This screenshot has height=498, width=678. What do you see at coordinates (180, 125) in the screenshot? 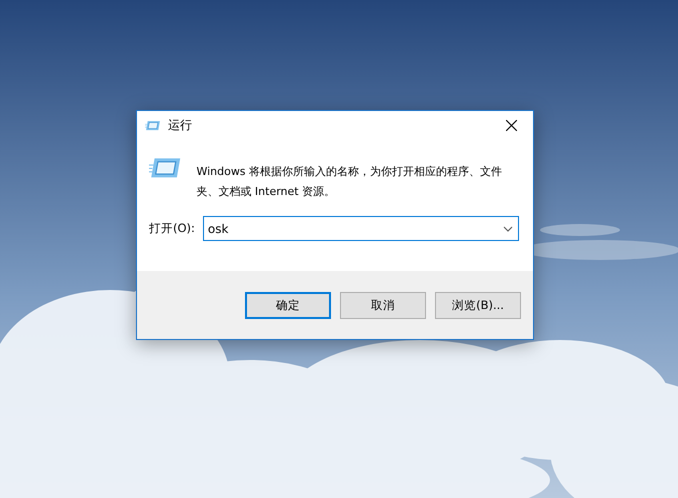
I see `window-title: 运行` at bounding box center [180, 125].